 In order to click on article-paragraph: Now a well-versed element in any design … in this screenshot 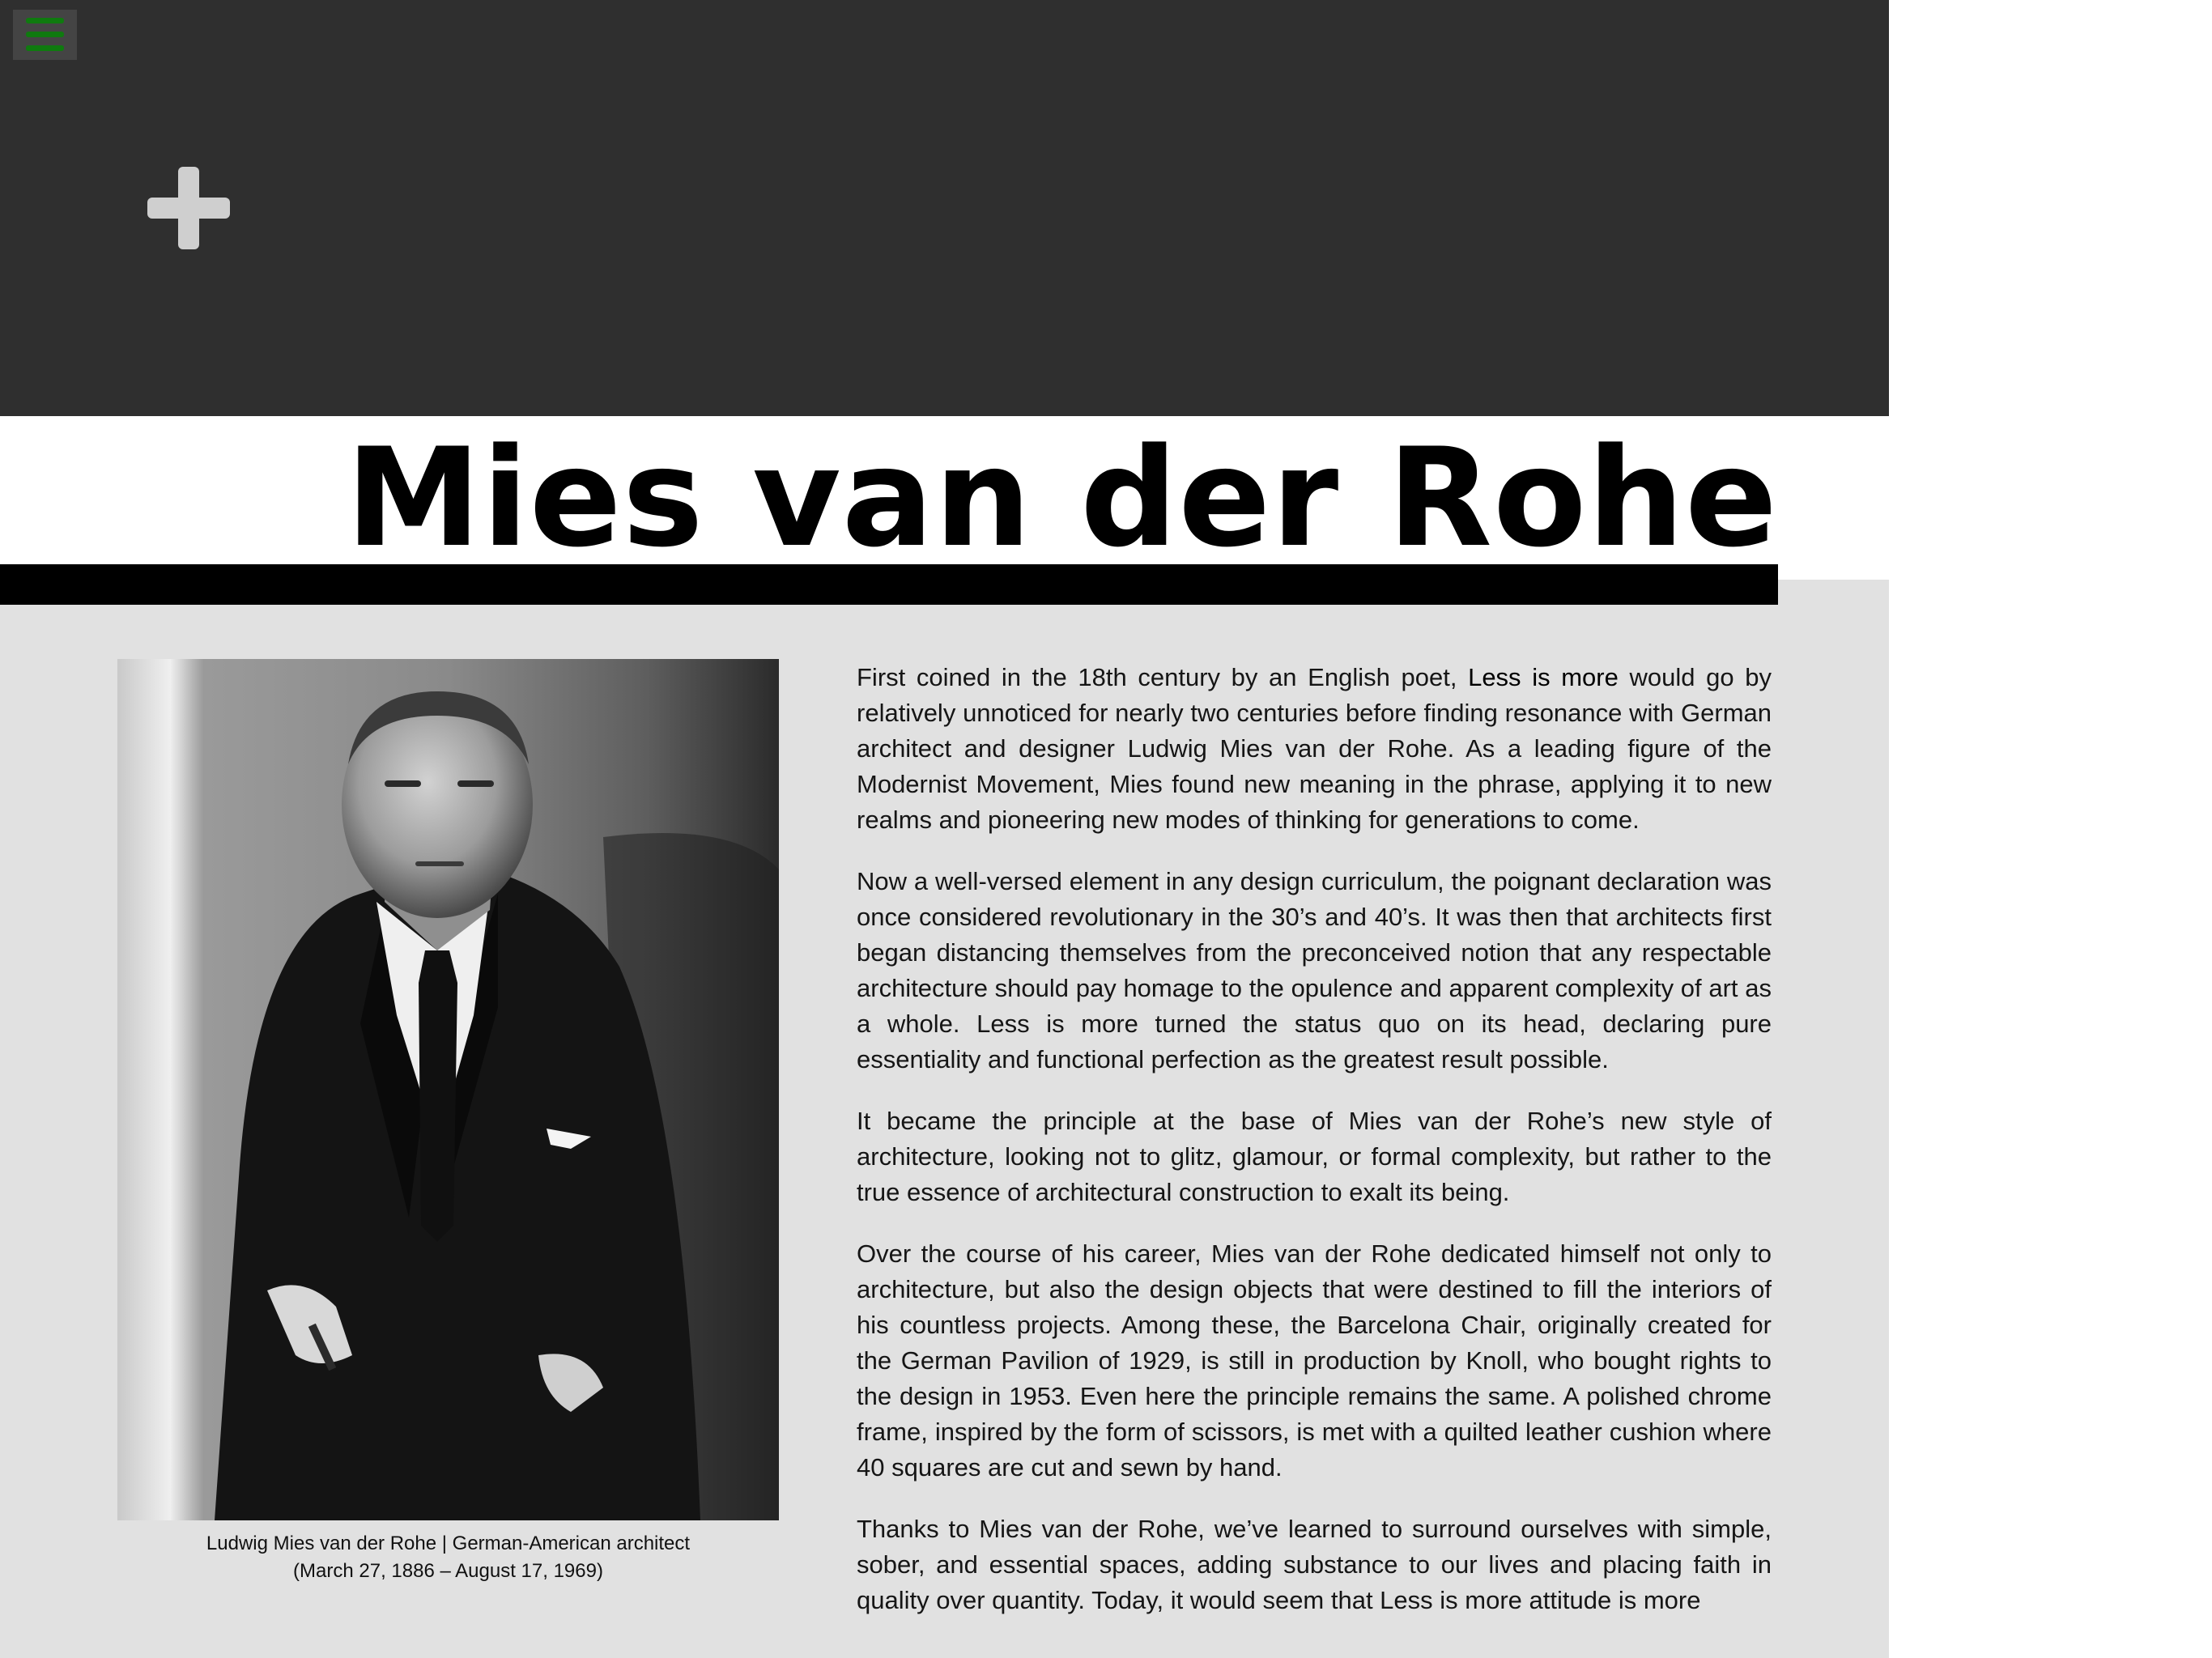, I will do `click(1314, 970)`.